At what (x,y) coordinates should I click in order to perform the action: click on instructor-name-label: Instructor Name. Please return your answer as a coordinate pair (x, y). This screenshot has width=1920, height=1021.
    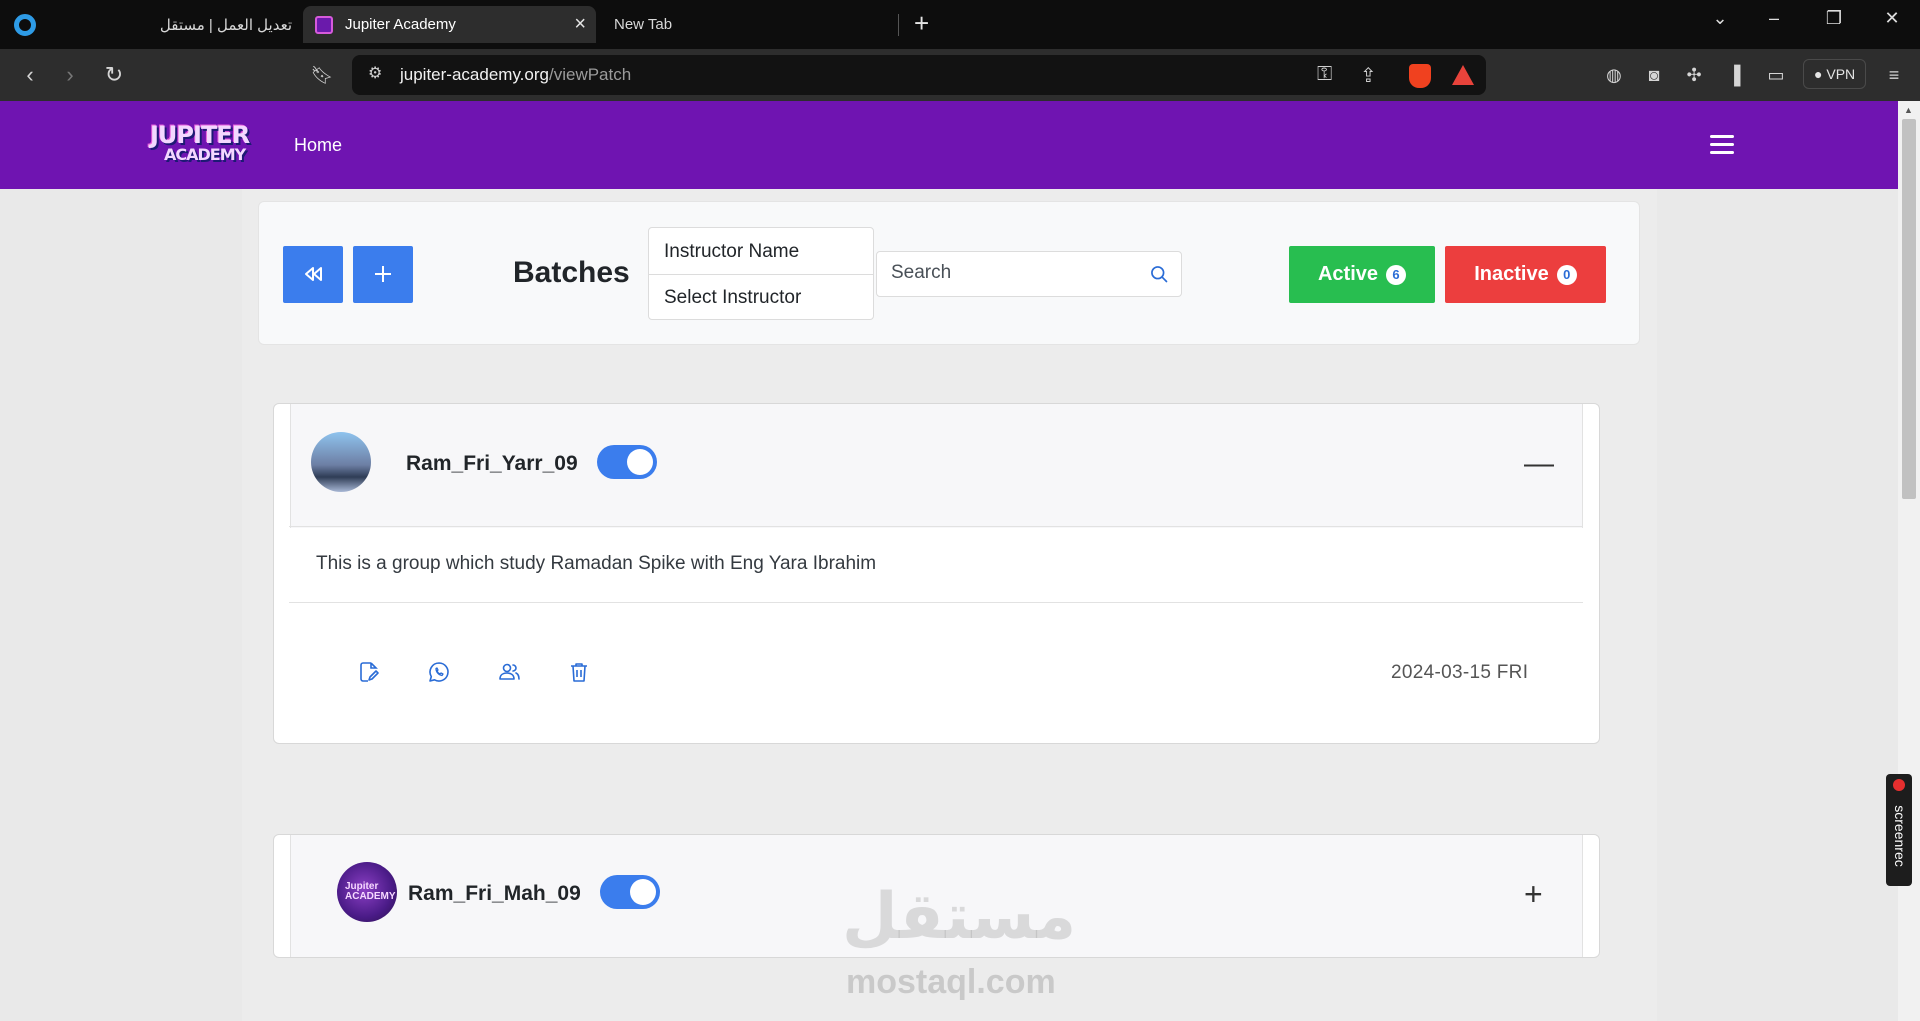
    Looking at the image, I should click on (732, 251).